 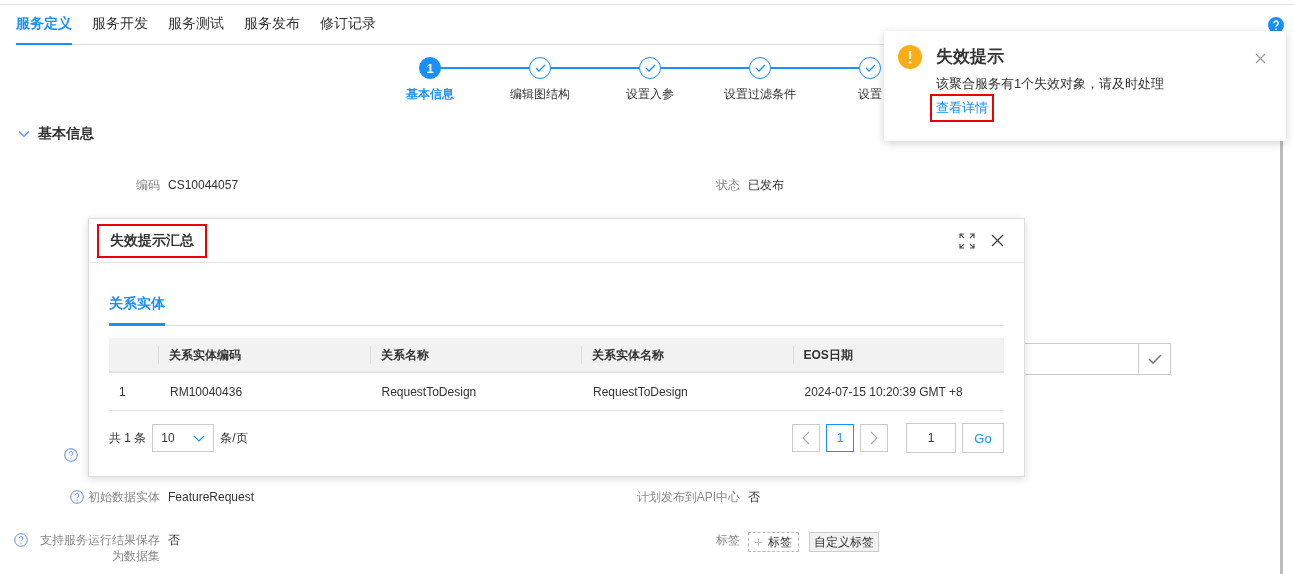 What do you see at coordinates (234, 438) in the screenshot?
I see `per-page-label: 条/页` at bounding box center [234, 438].